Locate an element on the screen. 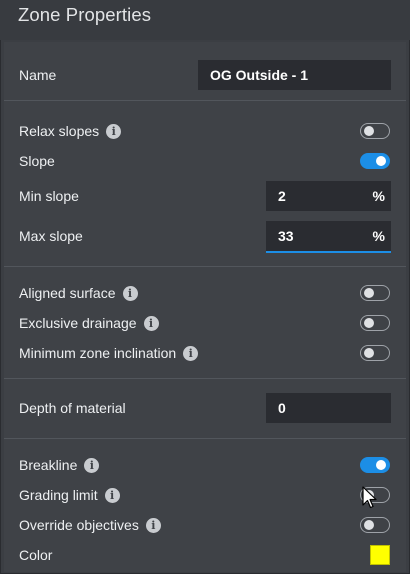  max-slope-value: 33 is located at coordinates (286, 236).